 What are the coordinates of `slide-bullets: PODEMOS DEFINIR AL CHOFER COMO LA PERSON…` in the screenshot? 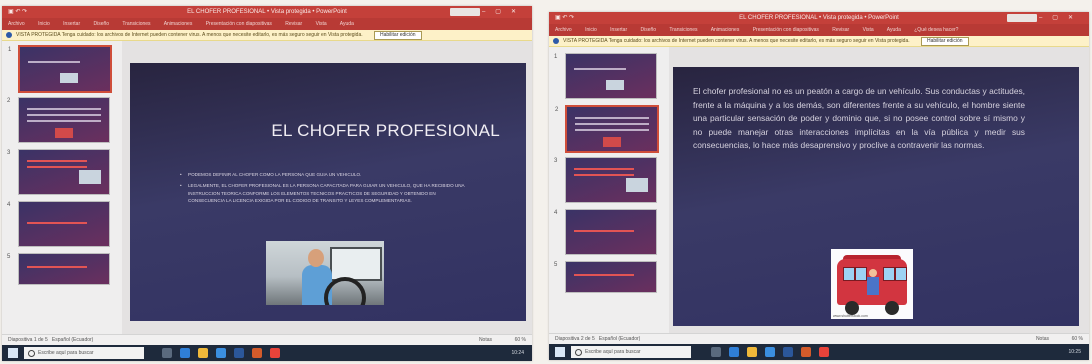 It's located at (325, 190).